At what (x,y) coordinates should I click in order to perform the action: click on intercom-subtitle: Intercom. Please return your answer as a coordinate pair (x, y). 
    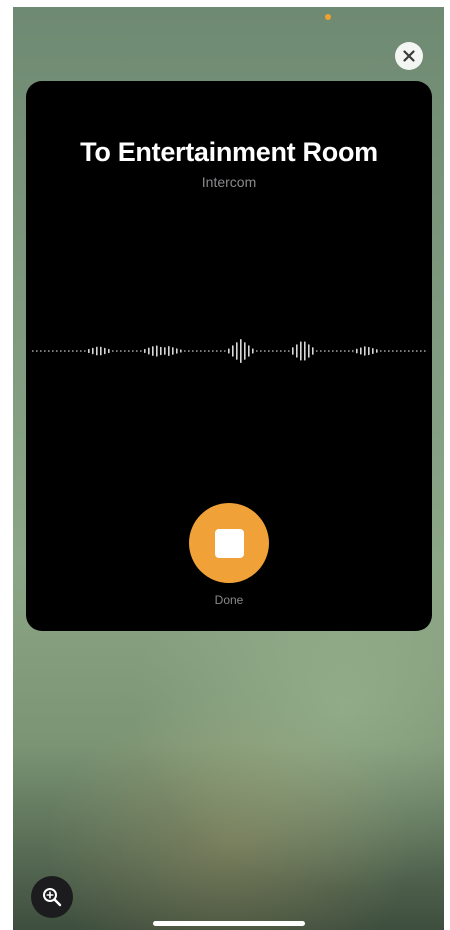
    Looking at the image, I should click on (229, 182).